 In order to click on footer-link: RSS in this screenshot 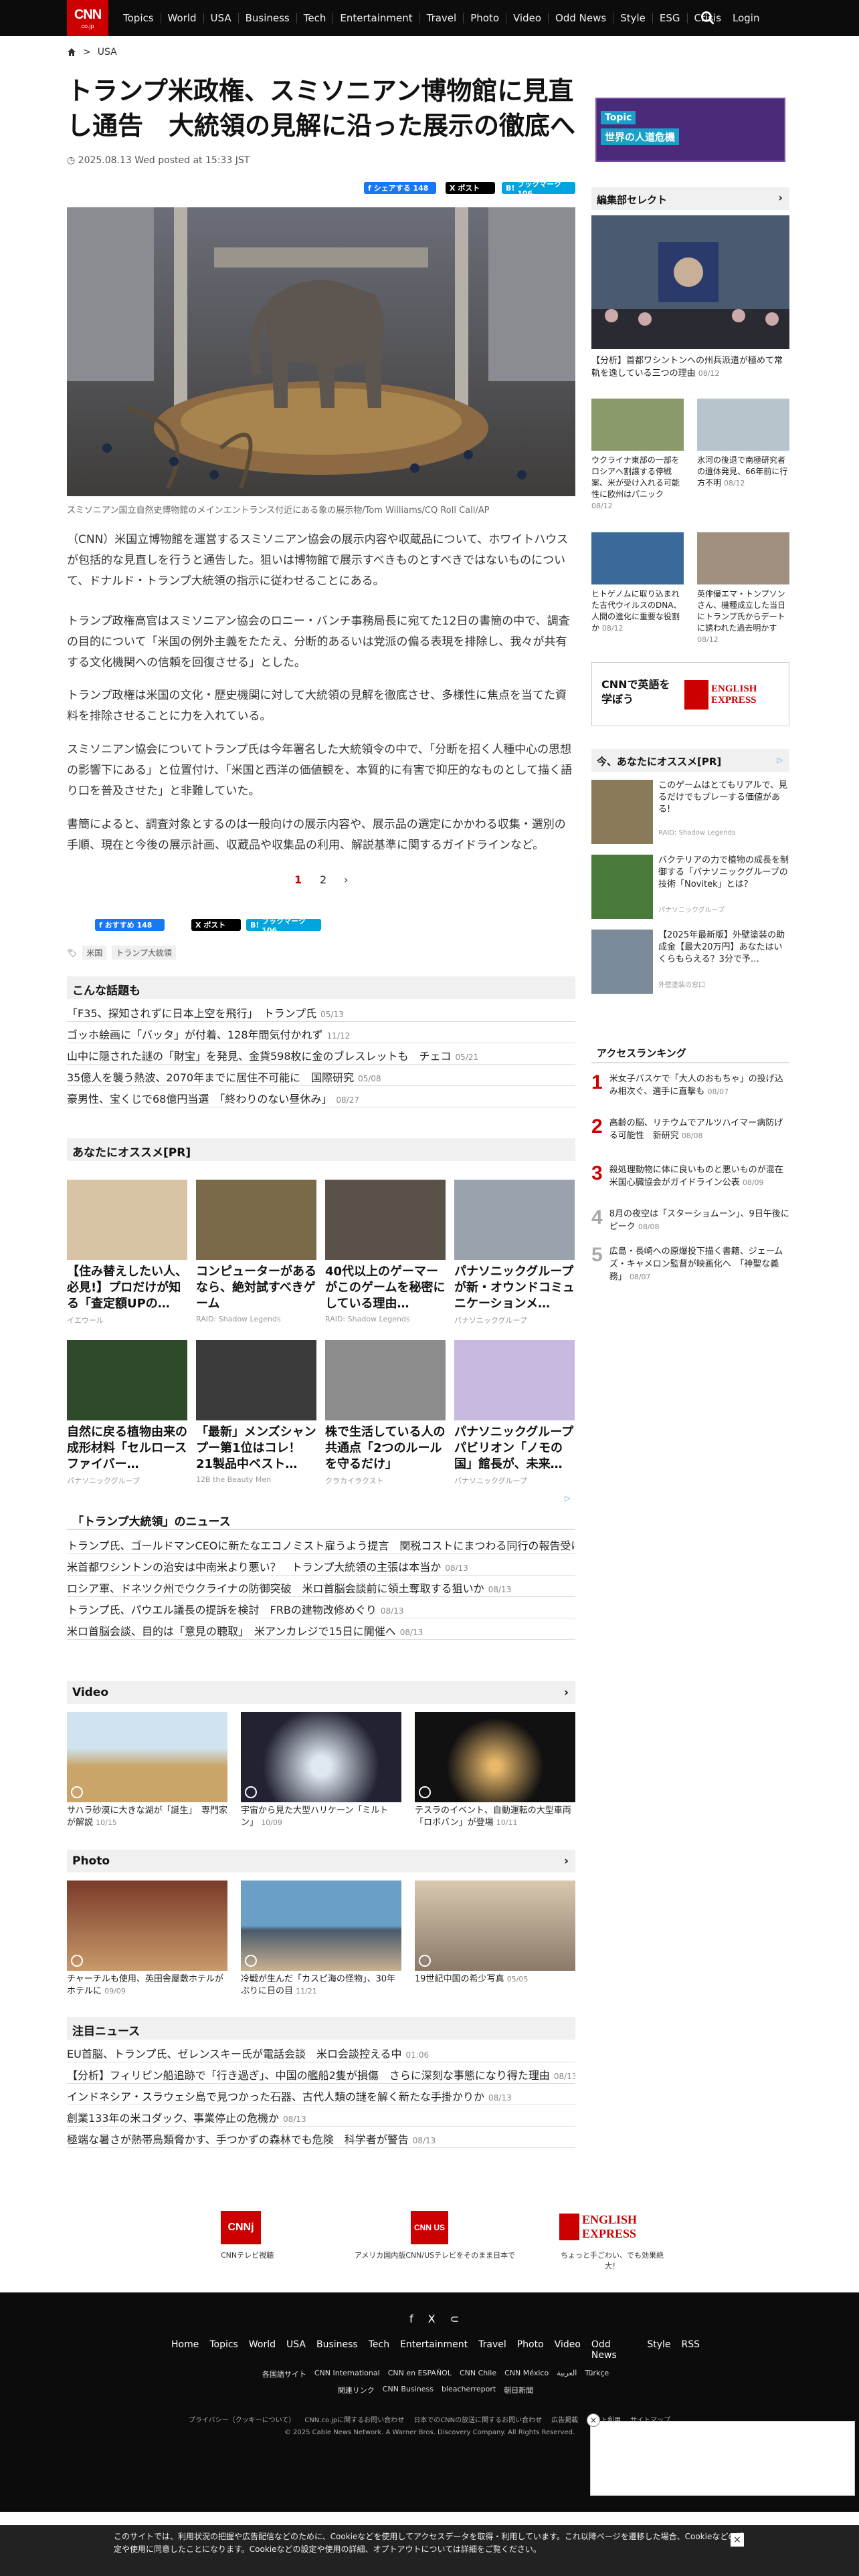, I will do `click(691, 2350)`.